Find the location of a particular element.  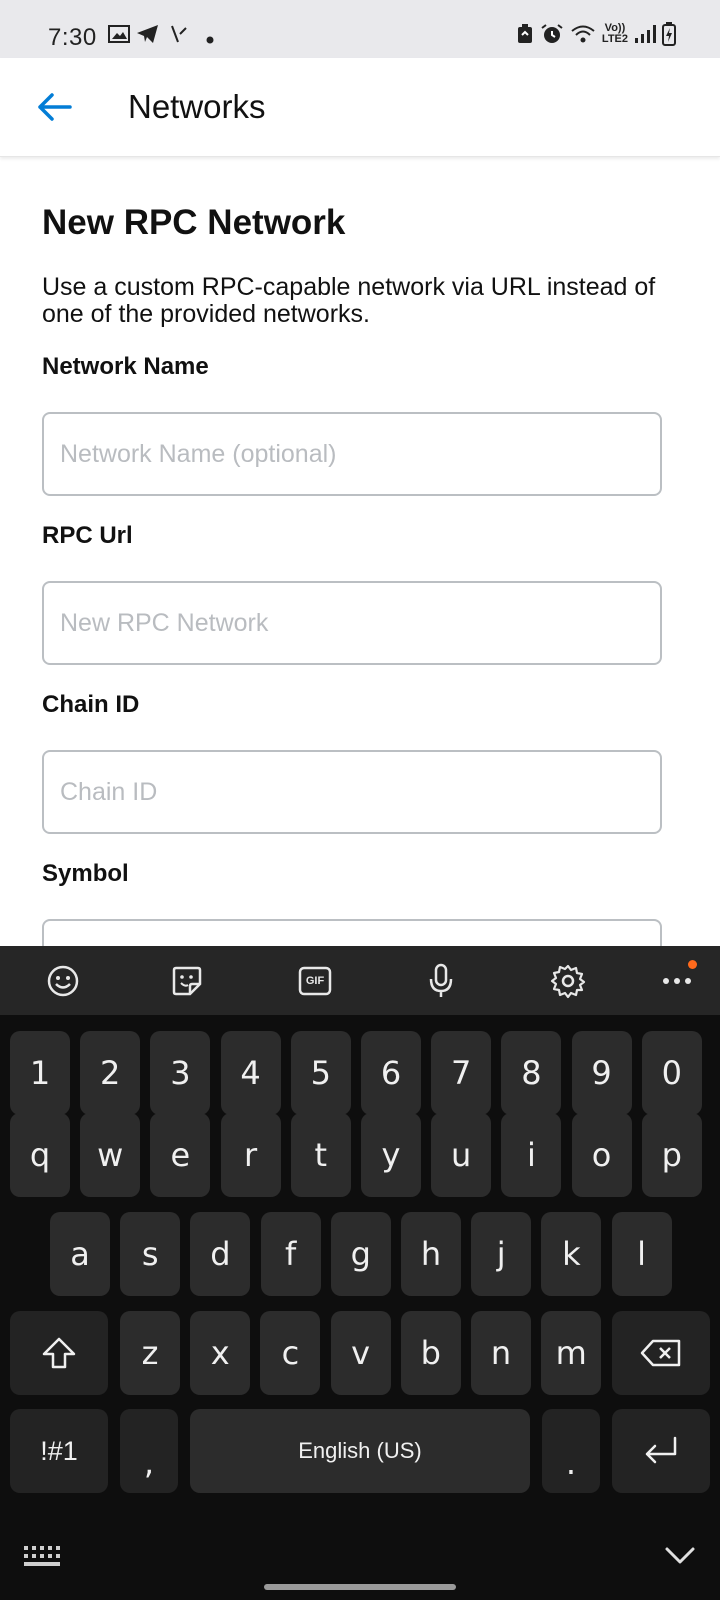

key-w: w is located at coordinates (110, 1155).